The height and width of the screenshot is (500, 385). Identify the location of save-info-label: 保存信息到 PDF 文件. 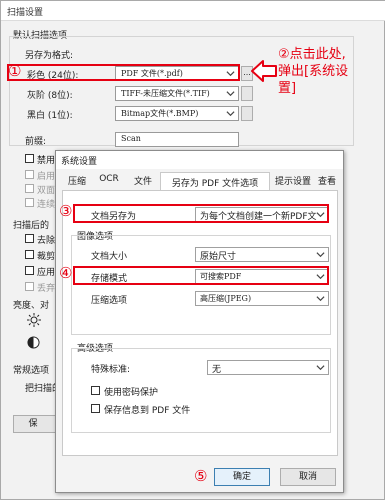
(147, 411).